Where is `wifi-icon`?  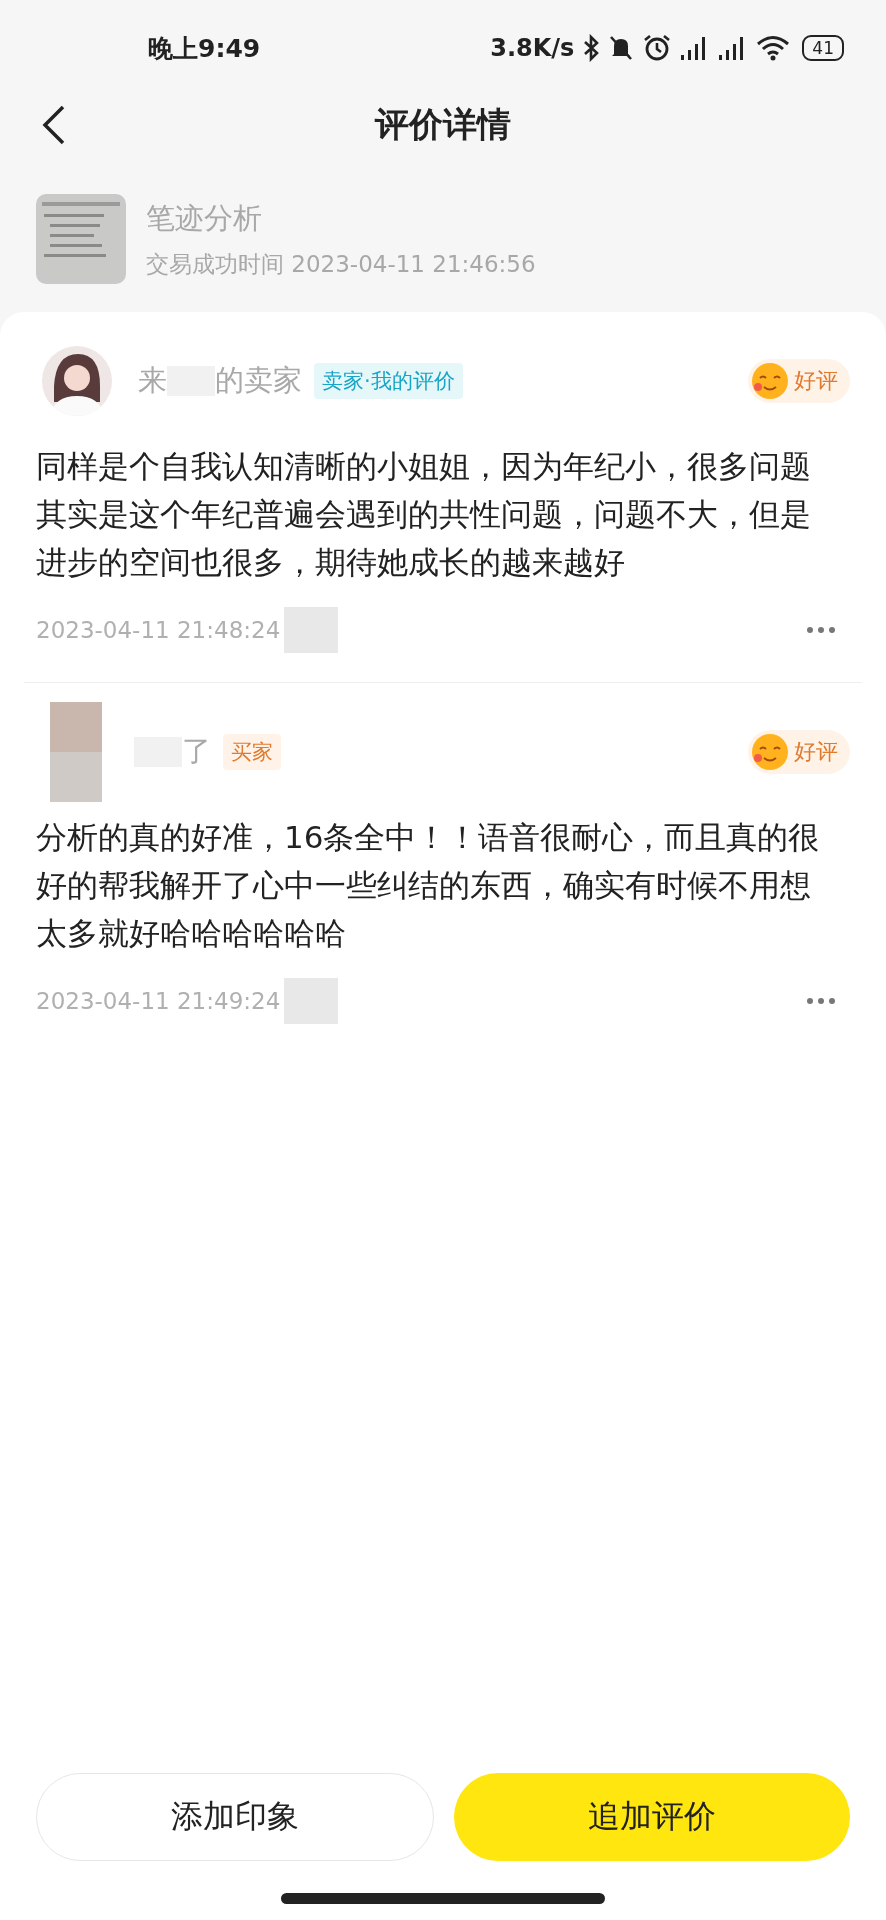 wifi-icon is located at coordinates (773, 48).